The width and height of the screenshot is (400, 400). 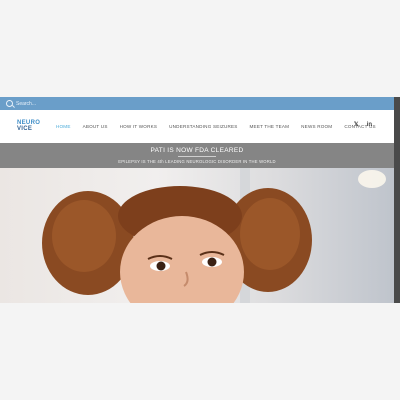 I want to click on nav-news-room: NEWS ROOM, so click(x=316, y=126).